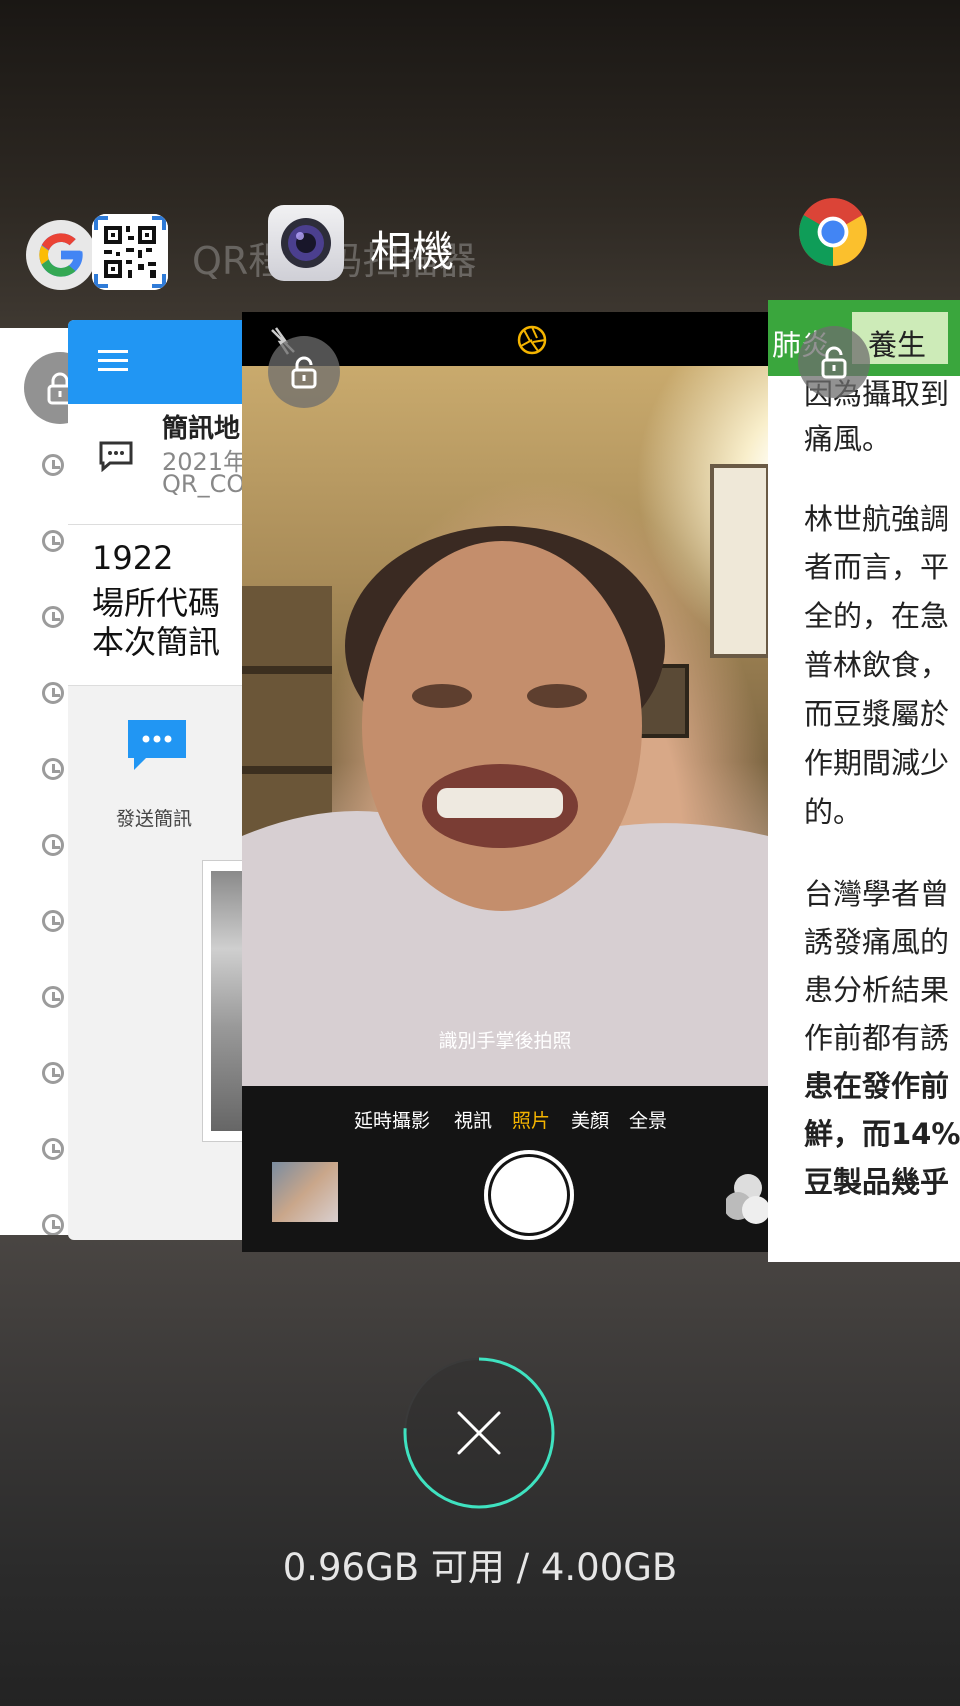  I want to click on mode-photo: 照片, so click(531, 1119).